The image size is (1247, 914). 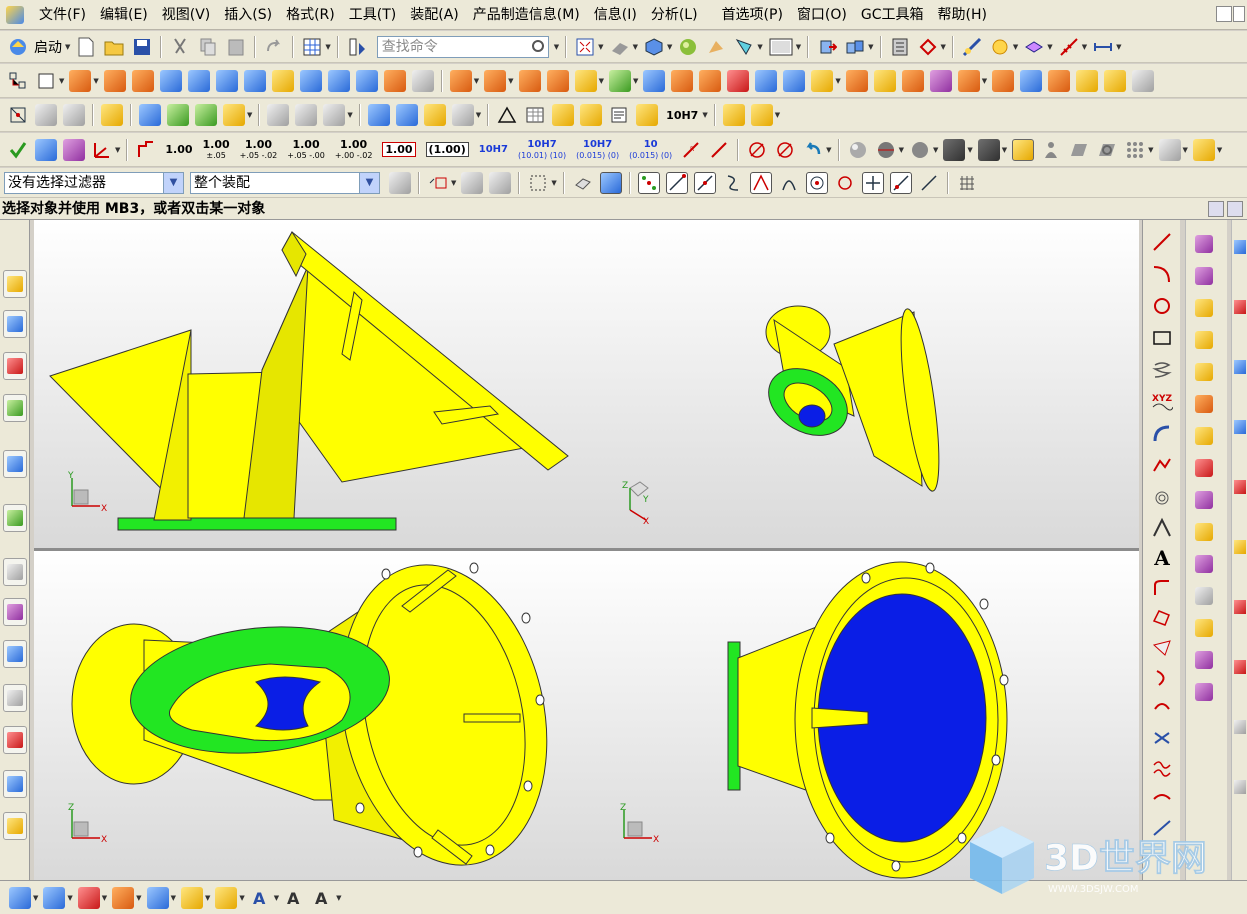 What do you see at coordinates (422, 80) in the screenshot?
I see `thread-icon` at bounding box center [422, 80].